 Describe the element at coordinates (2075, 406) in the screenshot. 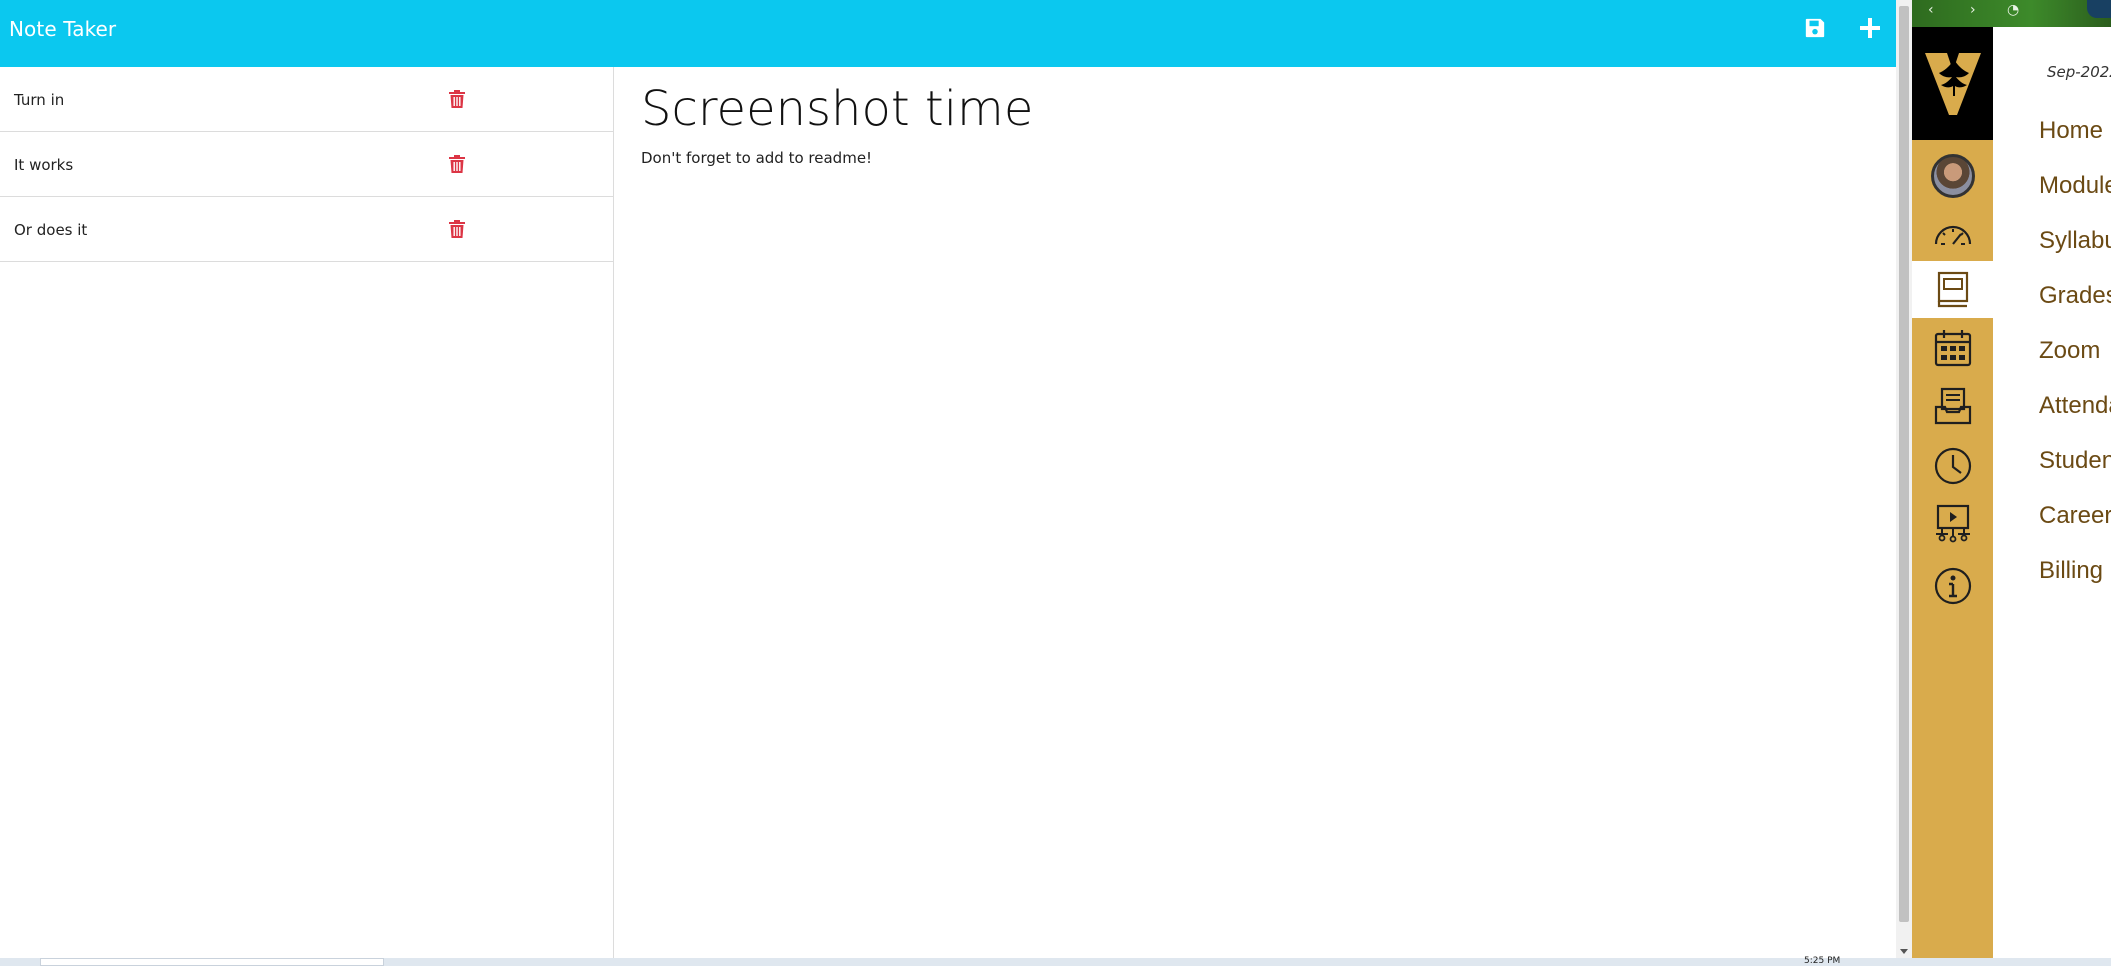

I see `course-link-attendance: Attendance` at that location.